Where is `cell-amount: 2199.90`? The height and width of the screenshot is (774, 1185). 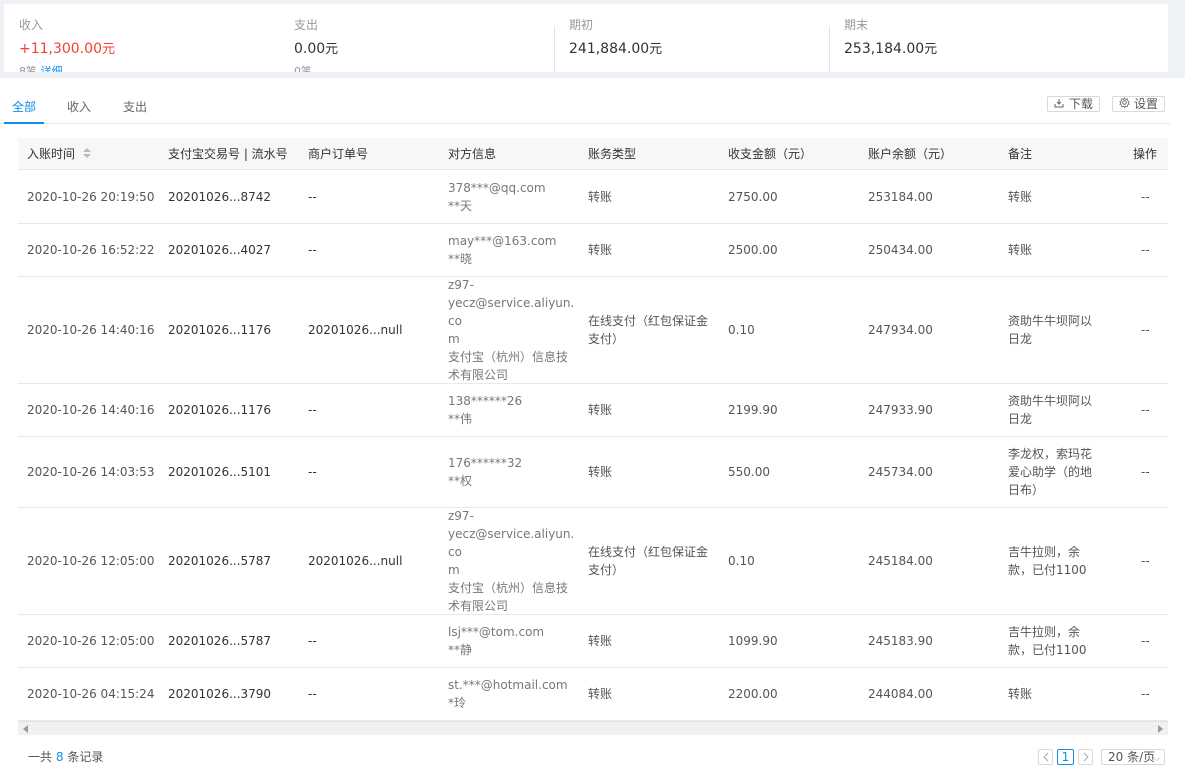 cell-amount: 2199.90 is located at coordinates (753, 410).